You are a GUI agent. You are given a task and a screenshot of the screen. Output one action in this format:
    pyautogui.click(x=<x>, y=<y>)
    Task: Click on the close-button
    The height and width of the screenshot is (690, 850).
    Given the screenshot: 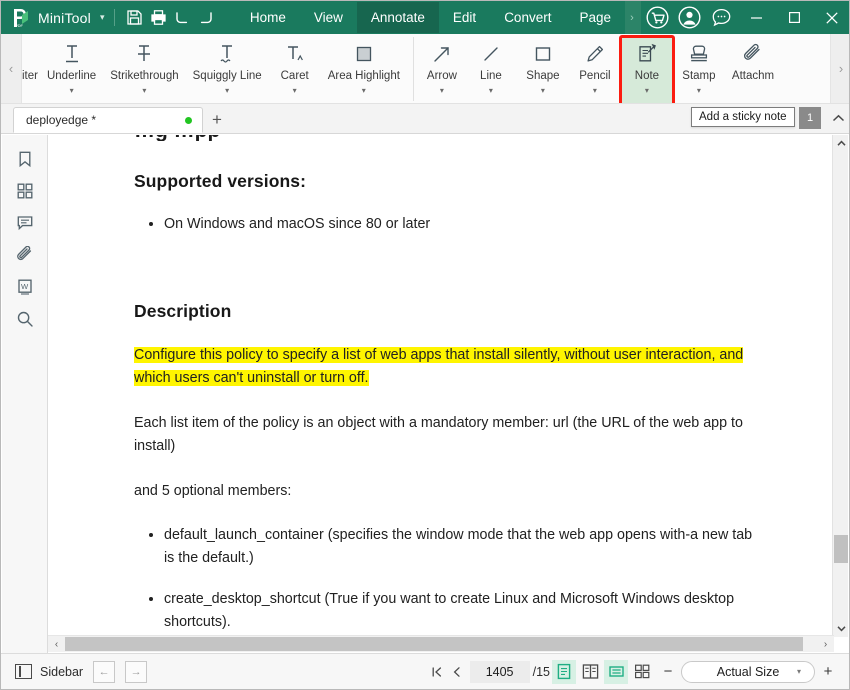 What is the action you would take?
    pyautogui.click(x=831, y=17)
    